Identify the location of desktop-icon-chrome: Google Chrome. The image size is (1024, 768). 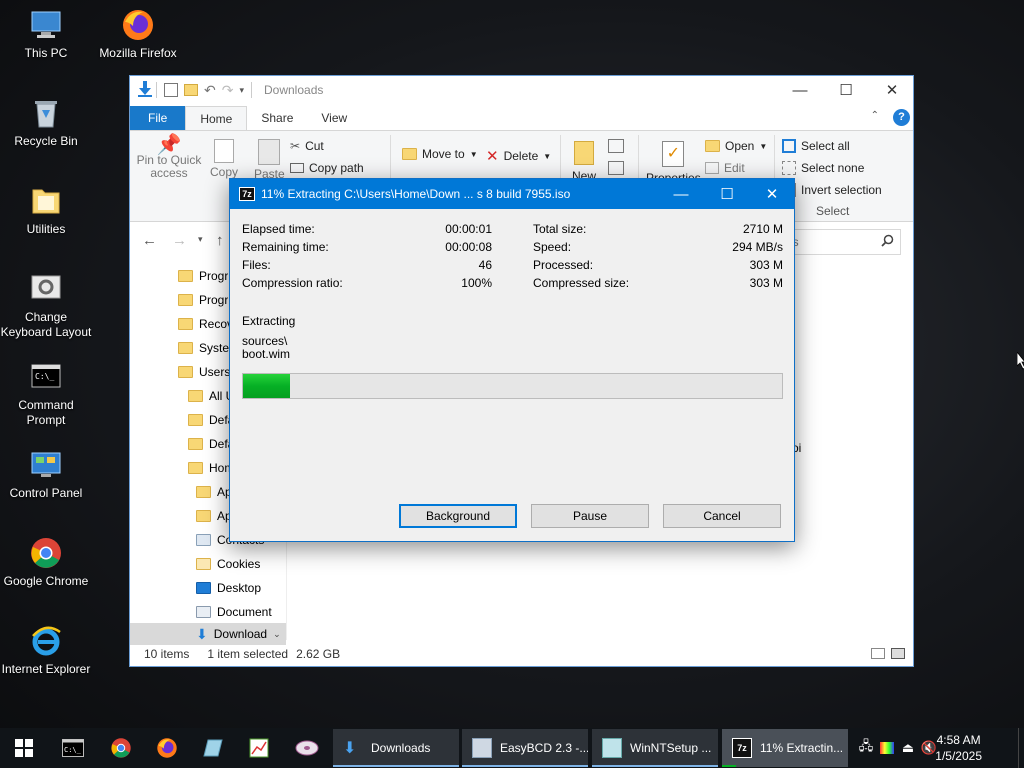
(46, 562).